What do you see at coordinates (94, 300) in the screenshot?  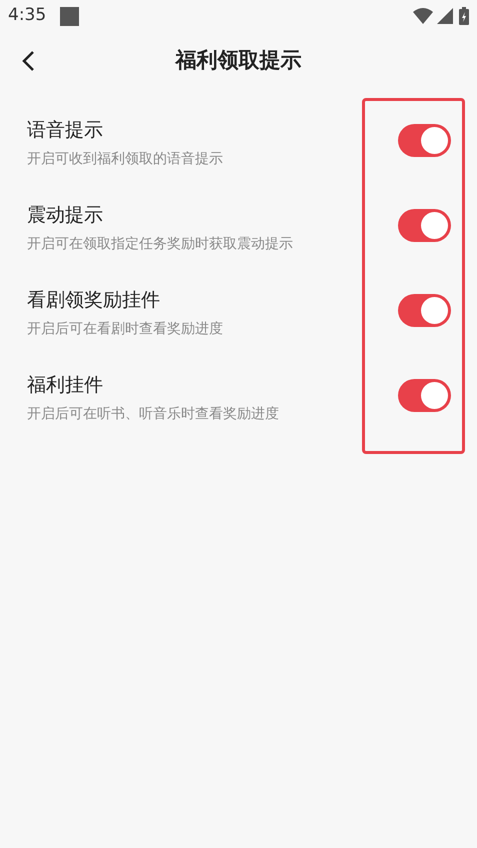 I see `setting-title: 看剧领奖励挂件` at bounding box center [94, 300].